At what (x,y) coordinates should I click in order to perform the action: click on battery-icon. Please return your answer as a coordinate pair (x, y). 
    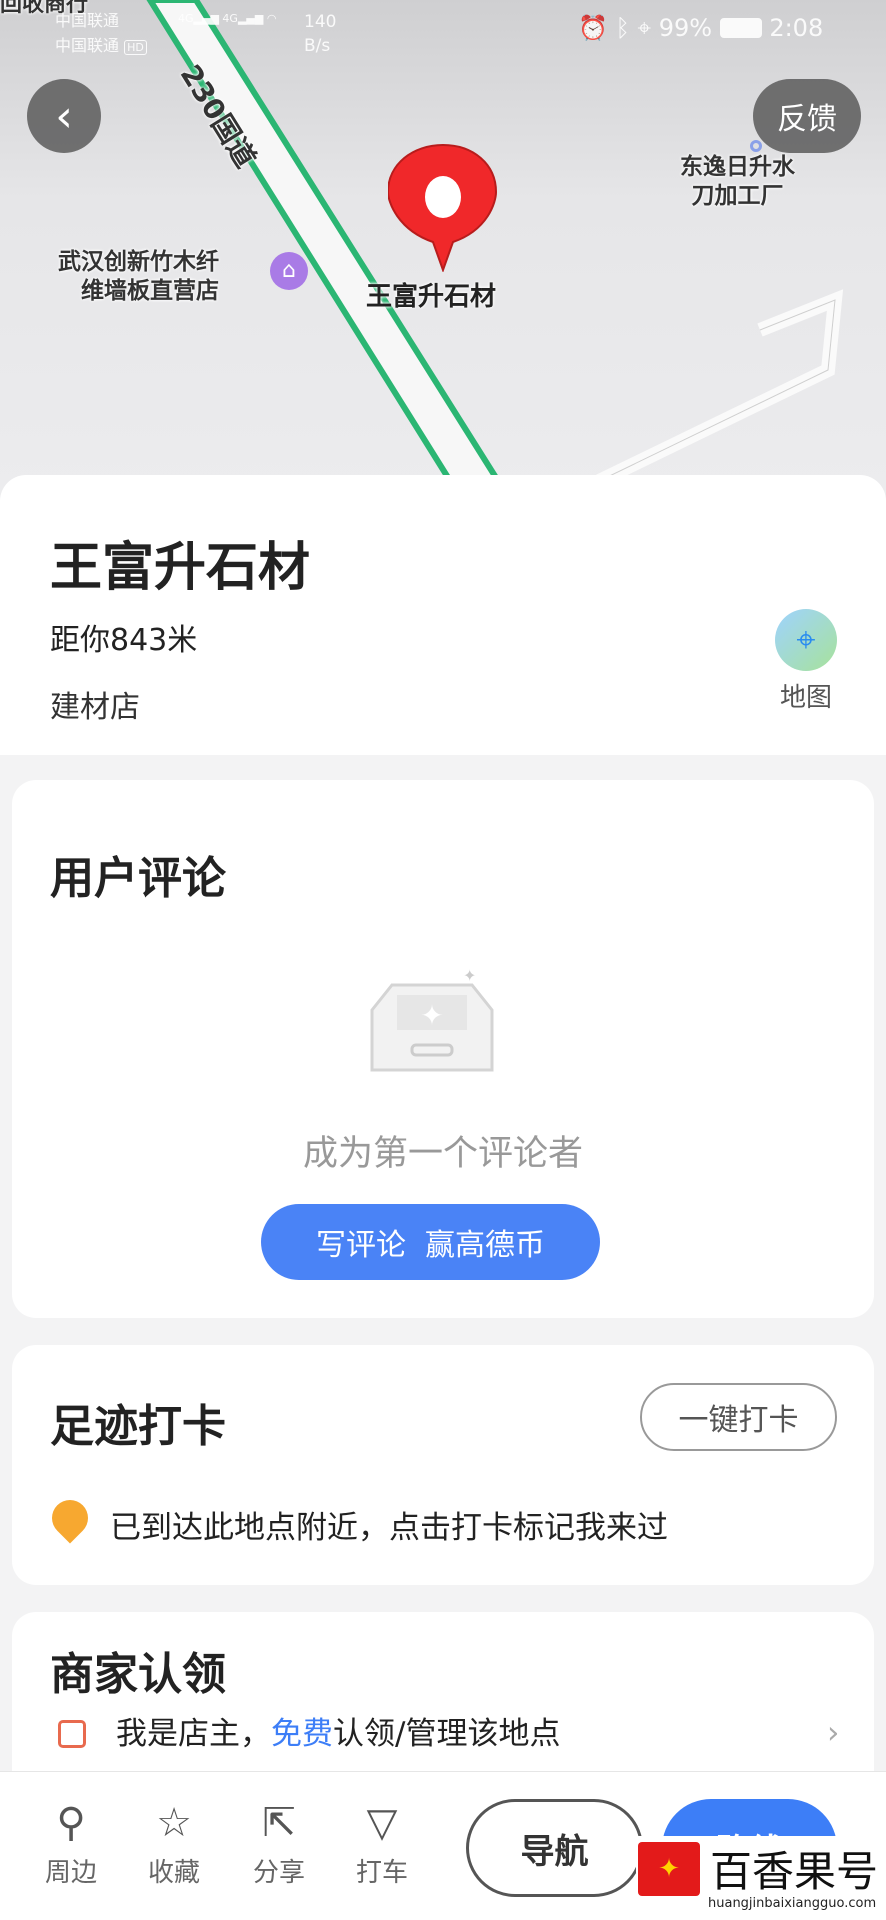
    Looking at the image, I should click on (740, 28).